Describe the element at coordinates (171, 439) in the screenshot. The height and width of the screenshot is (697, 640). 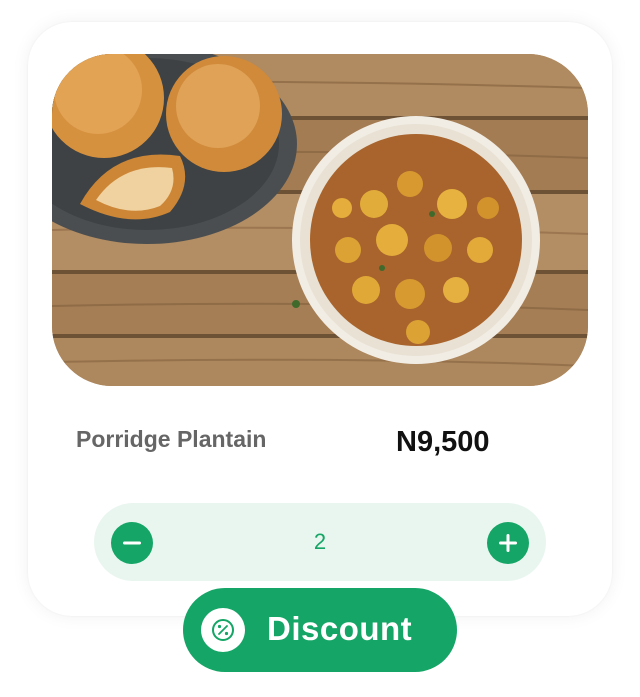
I see `product-name: Porridge Plantain` at that location.